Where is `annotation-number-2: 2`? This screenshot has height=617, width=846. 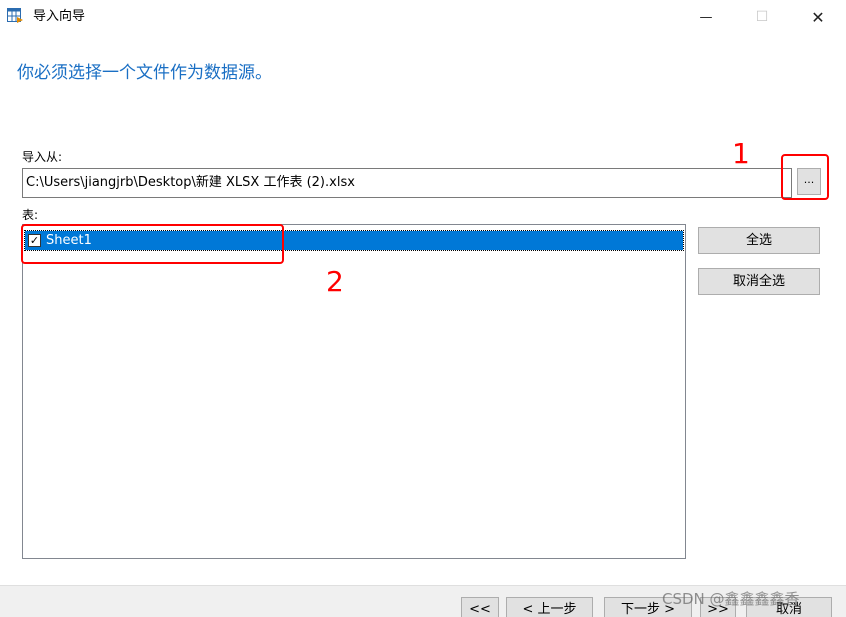
annotation-number-2: 2 is located at coordinates (335, 281).